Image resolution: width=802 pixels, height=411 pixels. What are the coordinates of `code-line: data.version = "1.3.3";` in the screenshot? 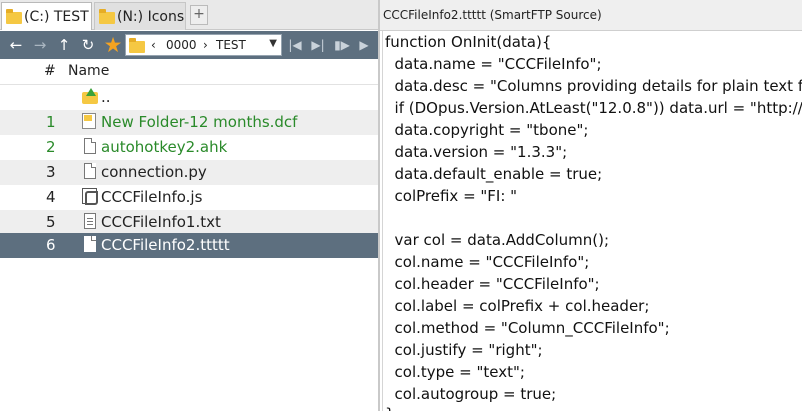 It's located at (476, 152).